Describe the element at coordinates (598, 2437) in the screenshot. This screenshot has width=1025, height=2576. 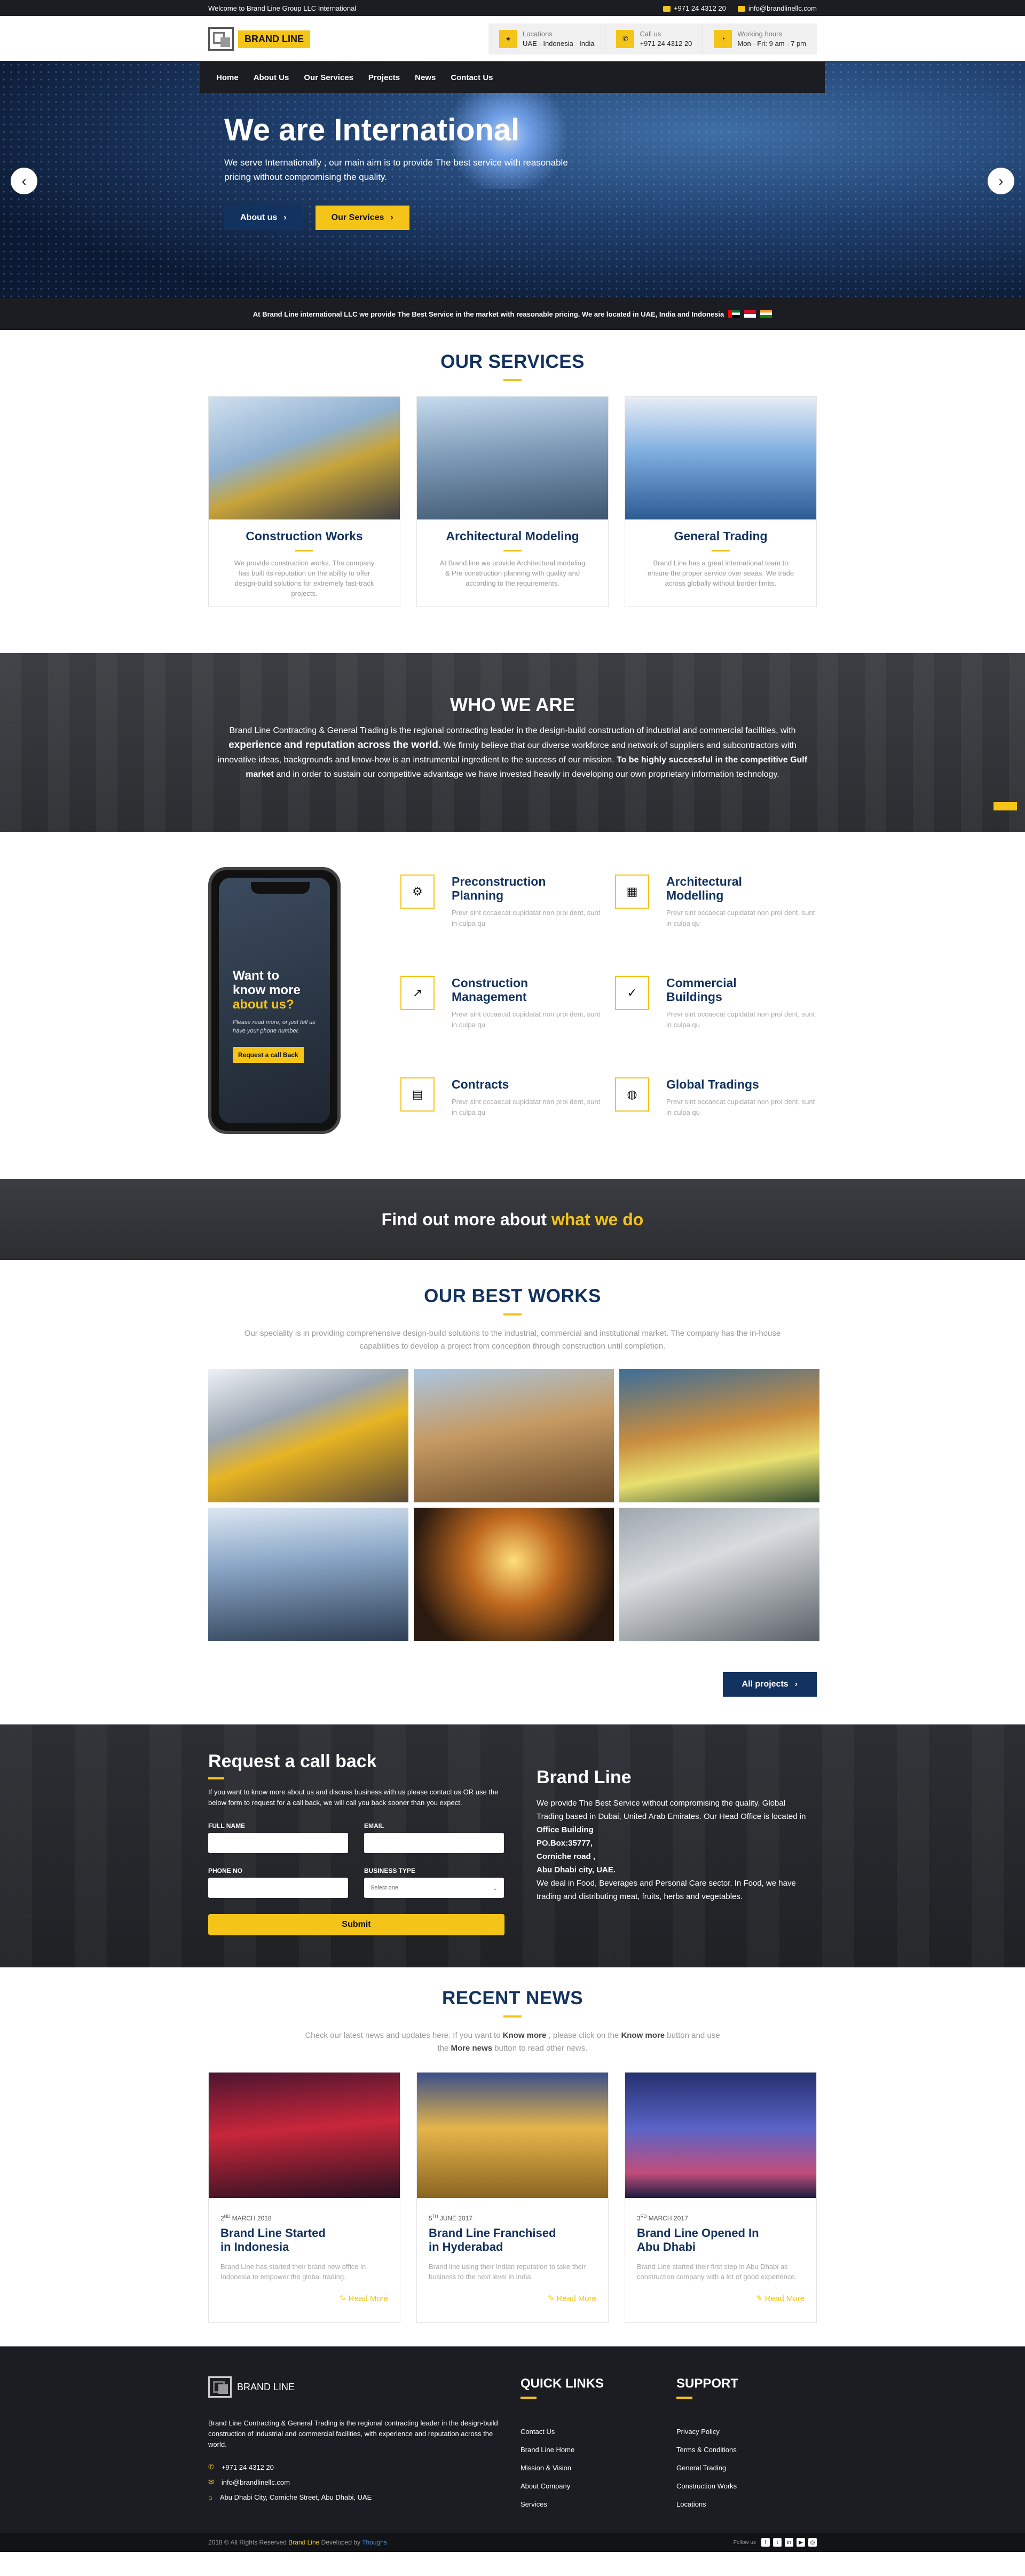
I see `footer-link: Contact Us` at that location.